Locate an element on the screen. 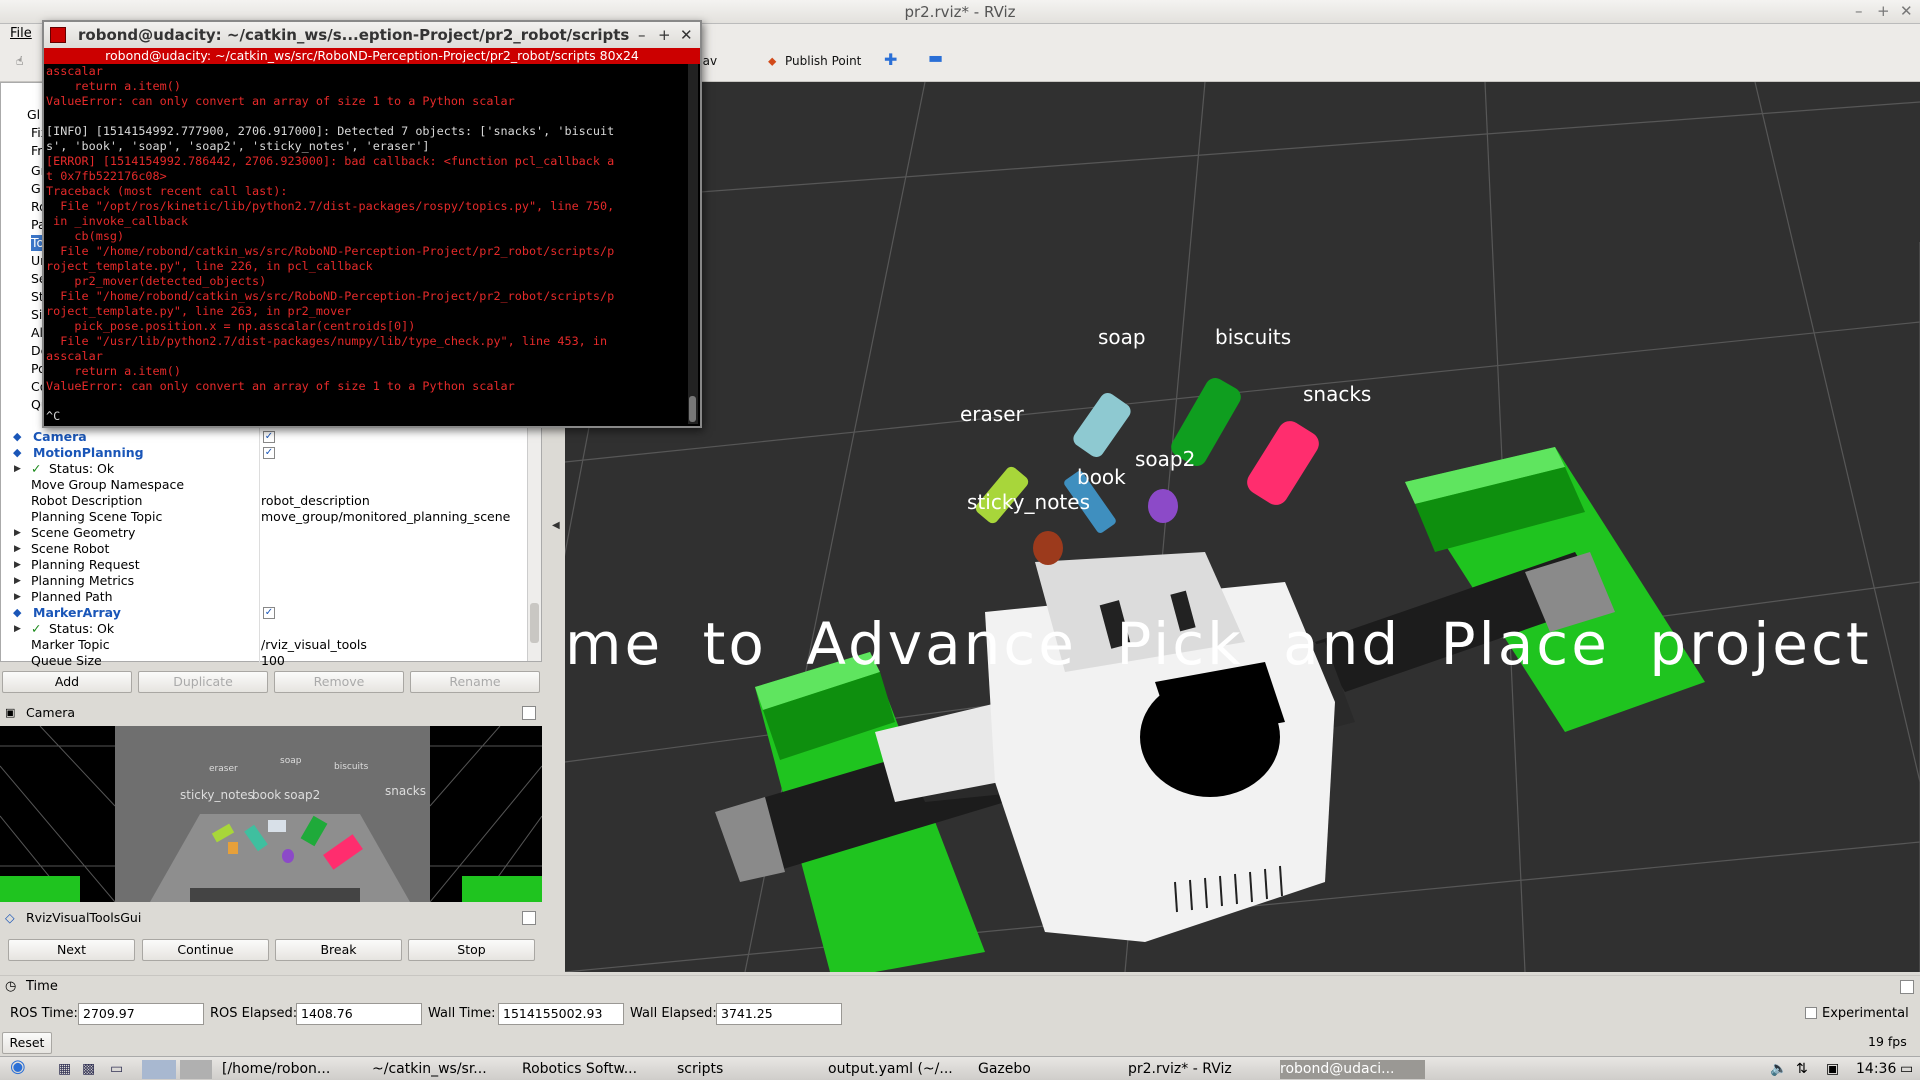 Image resolution: width=1920 pixels, height=1080 pixels. continue-button: Continue is located at coordinates (205, 950).